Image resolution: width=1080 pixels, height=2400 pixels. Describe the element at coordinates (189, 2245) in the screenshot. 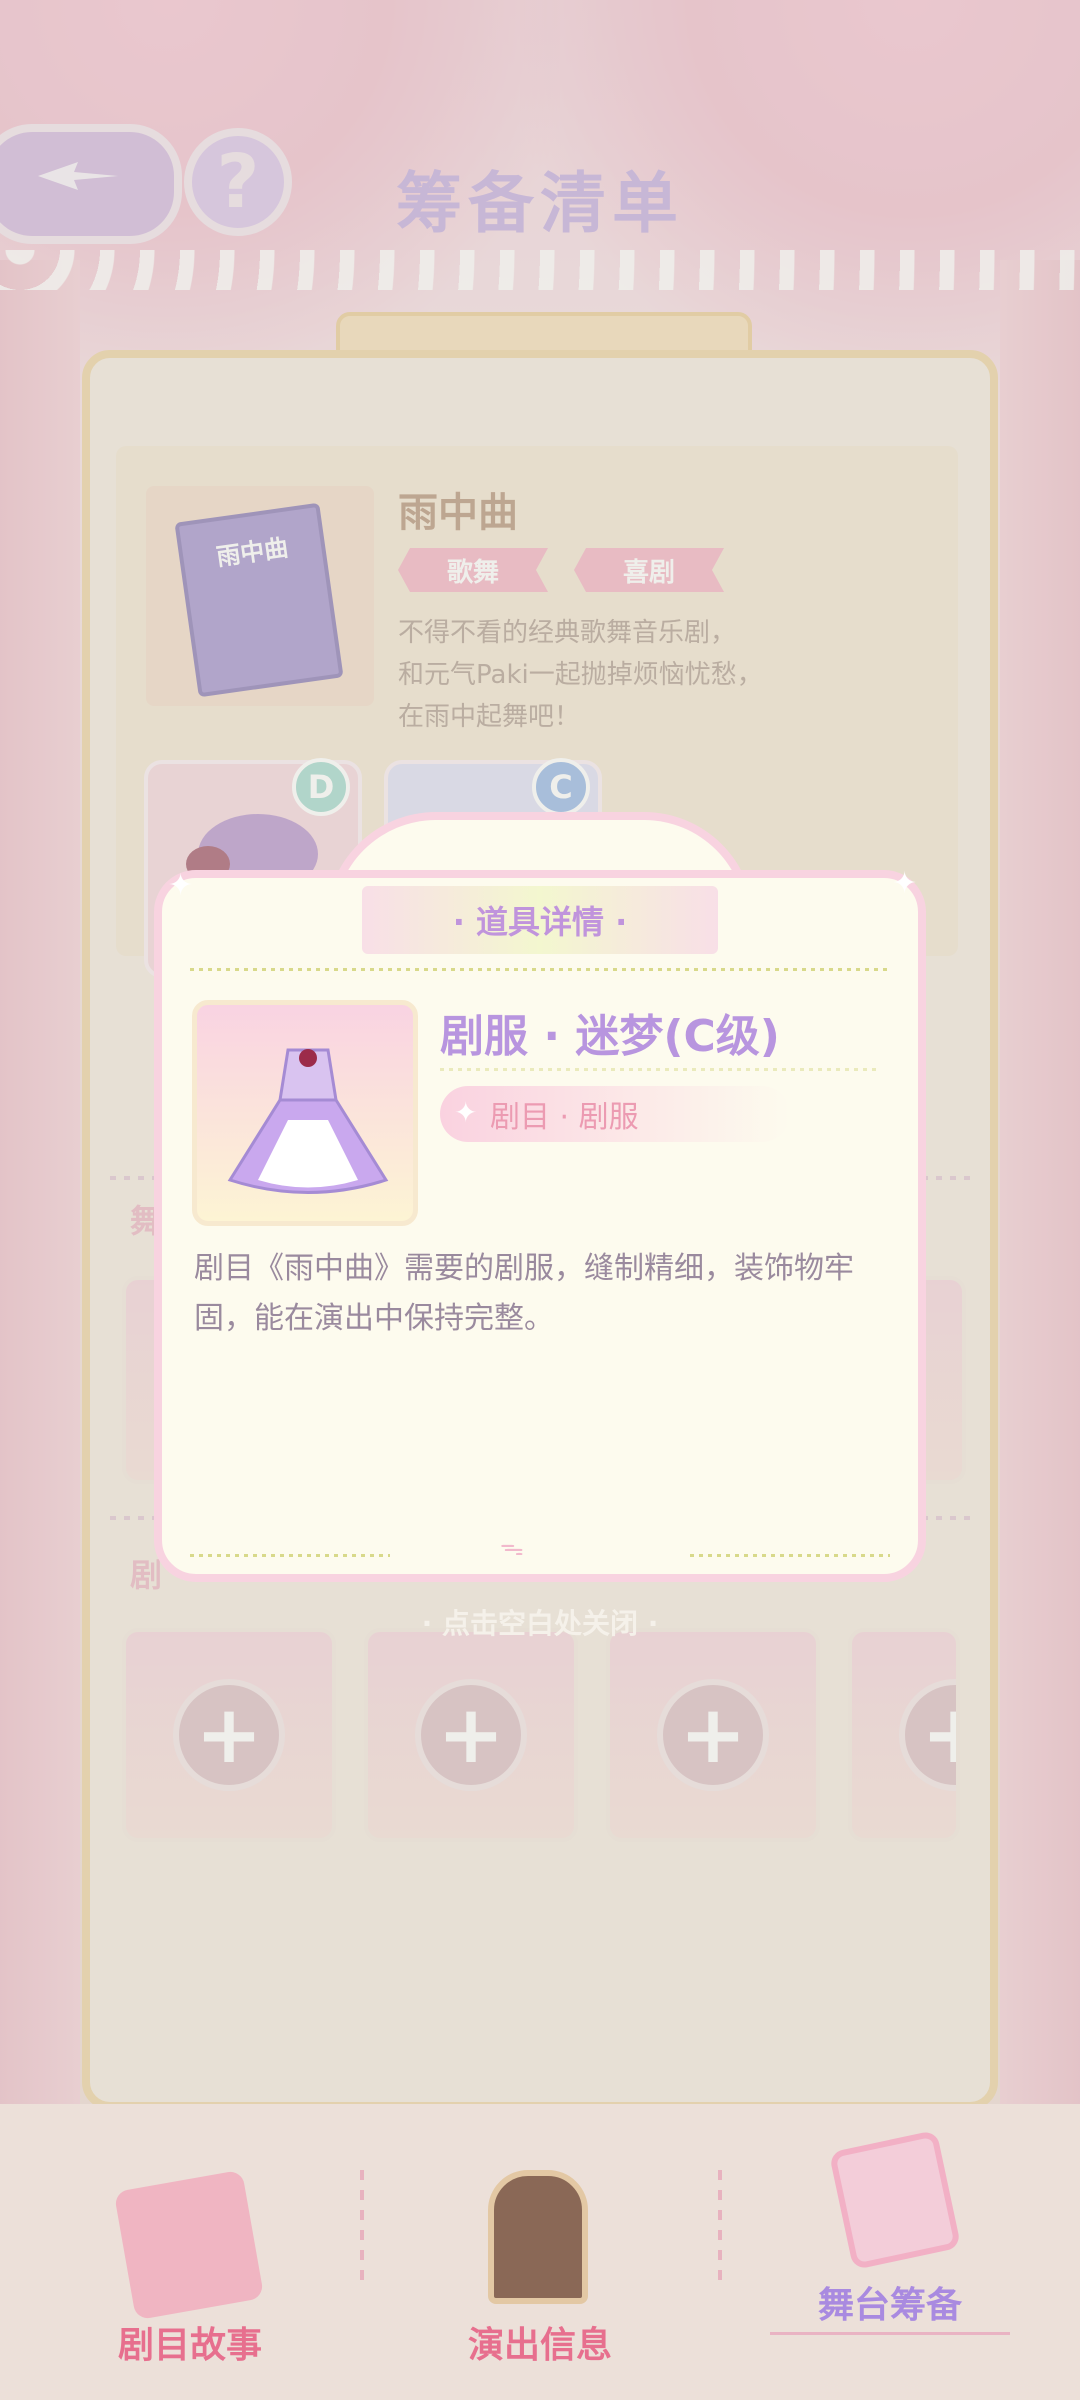

I see `book-icon` at that location.